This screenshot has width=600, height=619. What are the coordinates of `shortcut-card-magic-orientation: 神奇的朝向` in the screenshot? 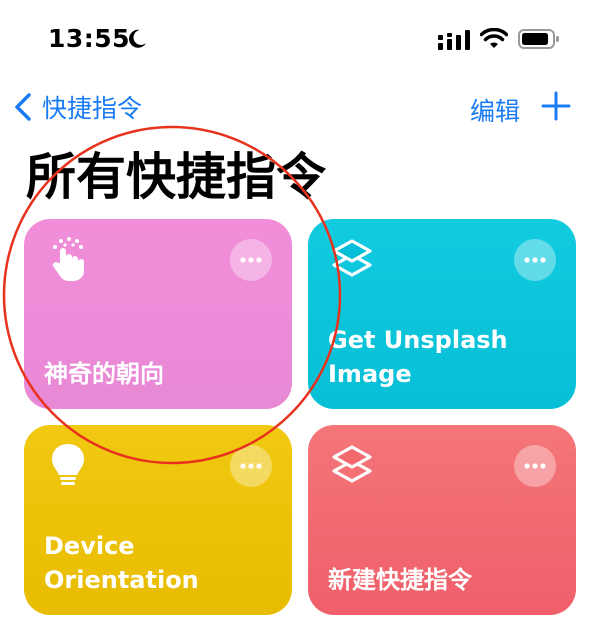 It's located at (158, 314).